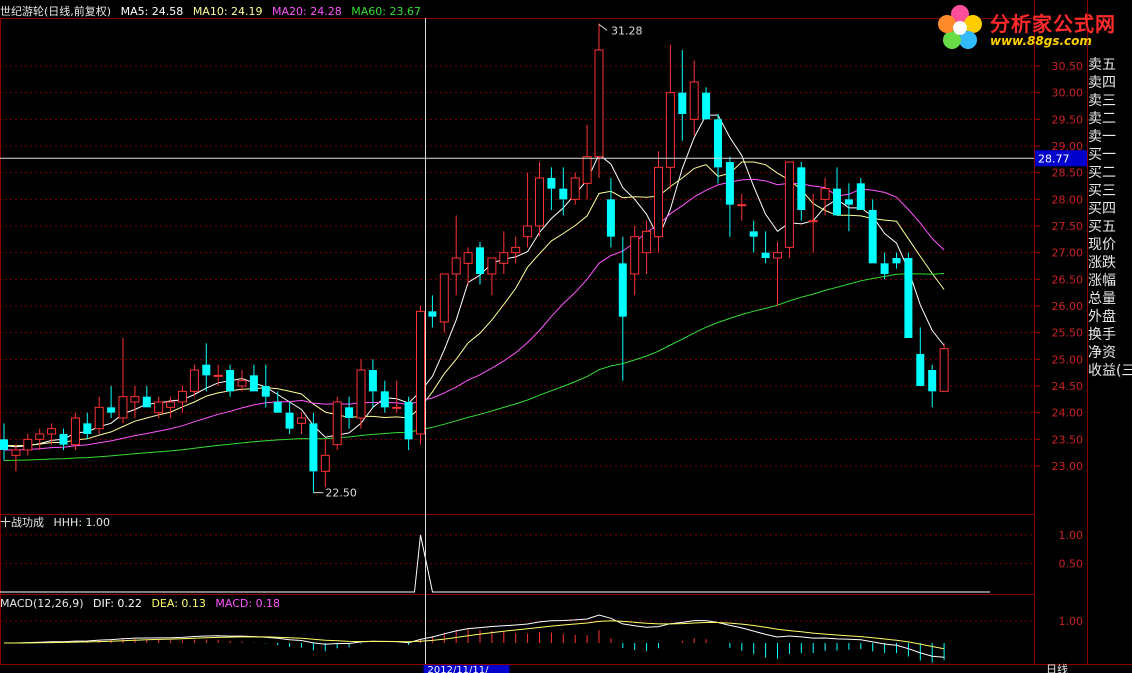  I want to click on crosshair-price-label: 28.77, so click(1054, 158).